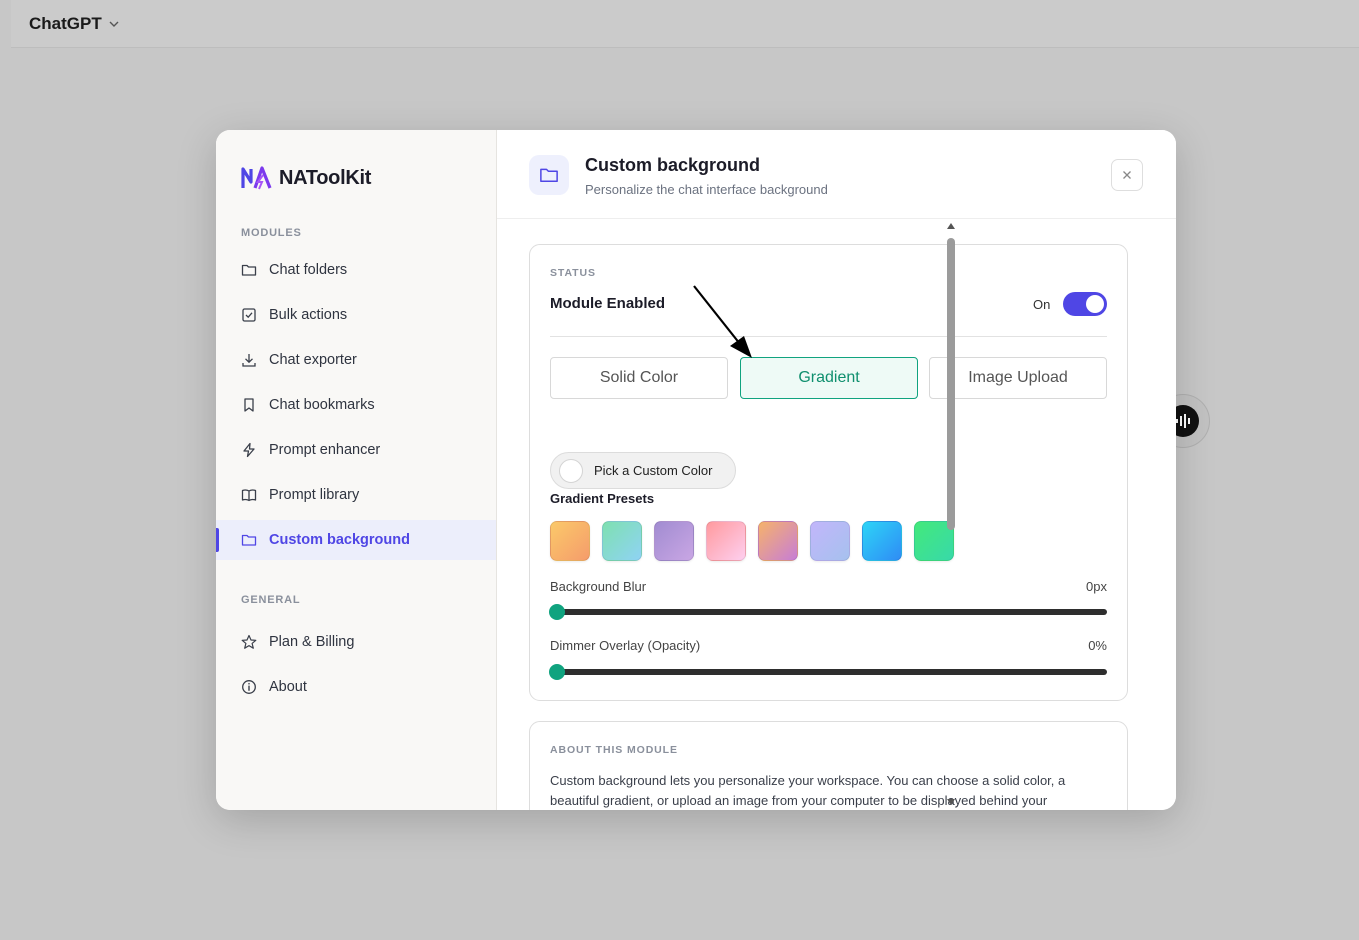 This screenshot has width=1359, height=940. Describe the element at coordinates (249, 360) in the screenshot. I see `download-icon` at that location.